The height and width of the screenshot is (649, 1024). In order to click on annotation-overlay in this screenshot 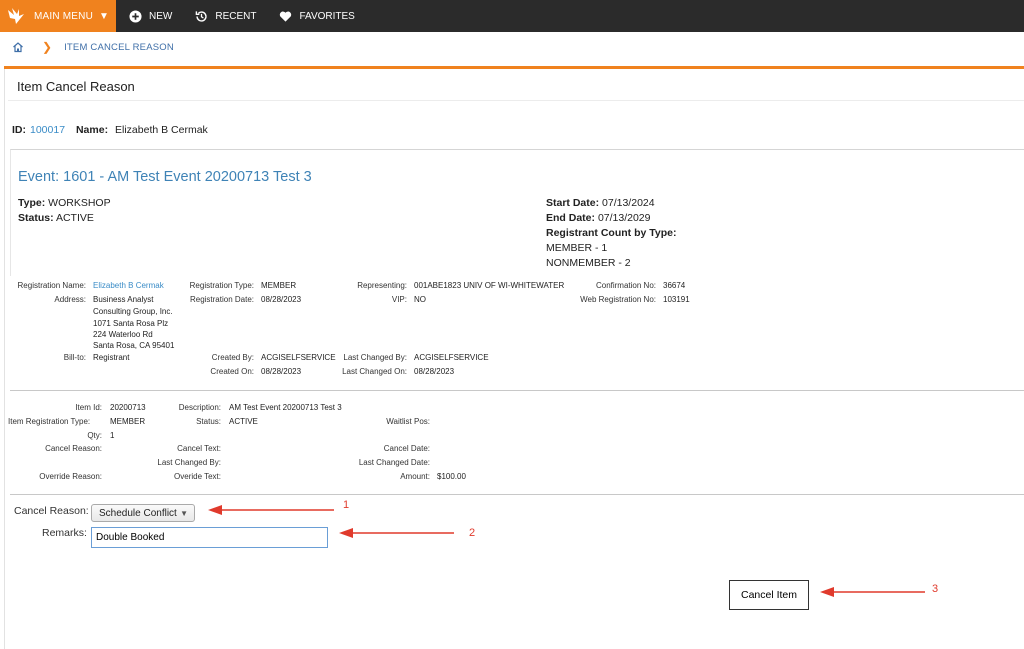, I will do `click(566, 551)`.